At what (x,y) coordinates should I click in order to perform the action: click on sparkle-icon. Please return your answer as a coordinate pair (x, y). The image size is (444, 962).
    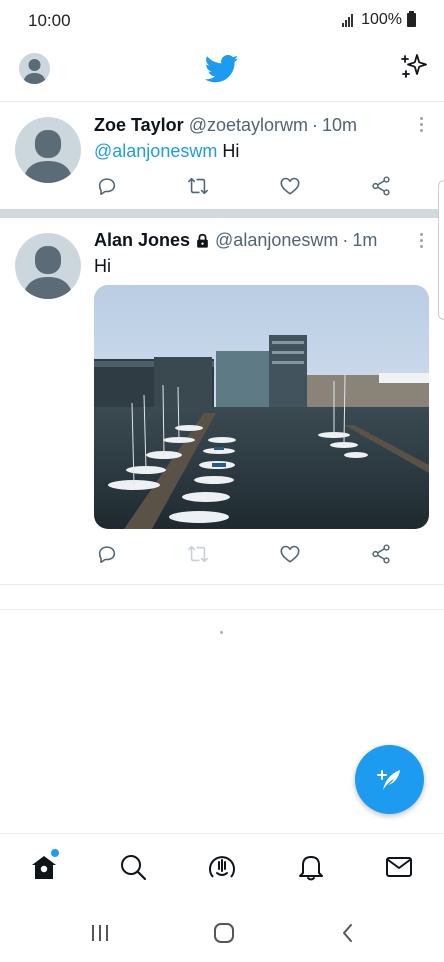
    Looking at the image, I should click on (414, 67).